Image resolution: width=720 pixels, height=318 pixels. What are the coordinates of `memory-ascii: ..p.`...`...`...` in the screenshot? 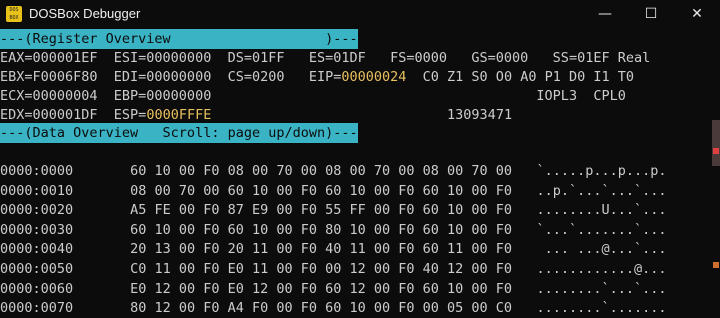 It's located at (601, 190).